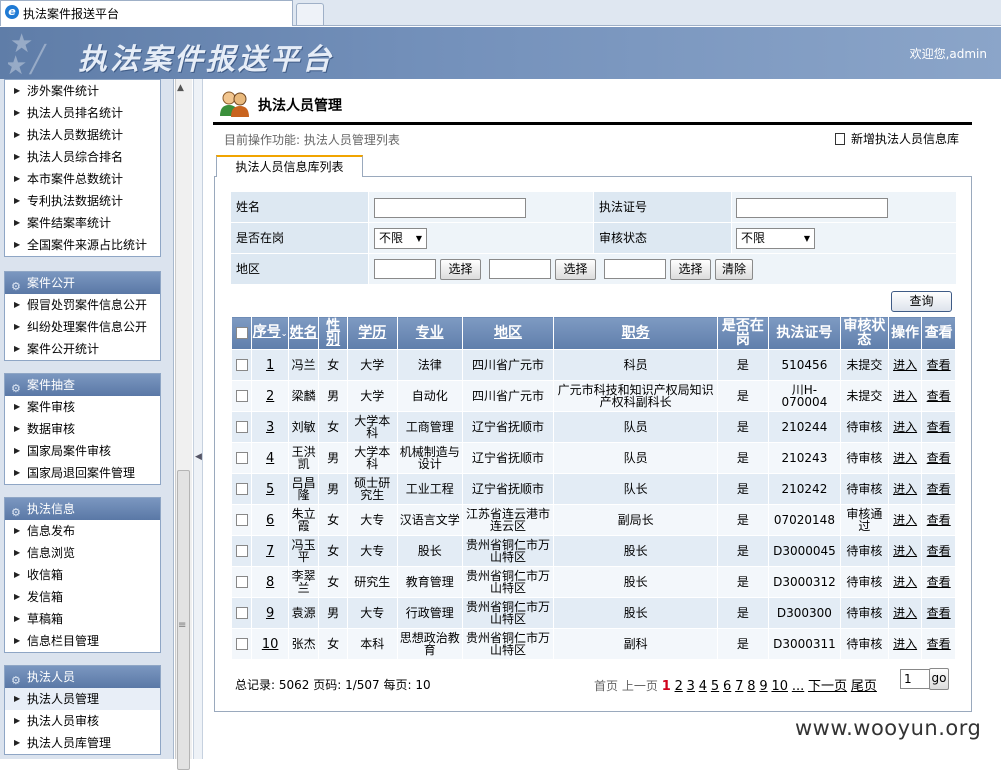  I want to click on select-all-checkbox, so click(241, 333).